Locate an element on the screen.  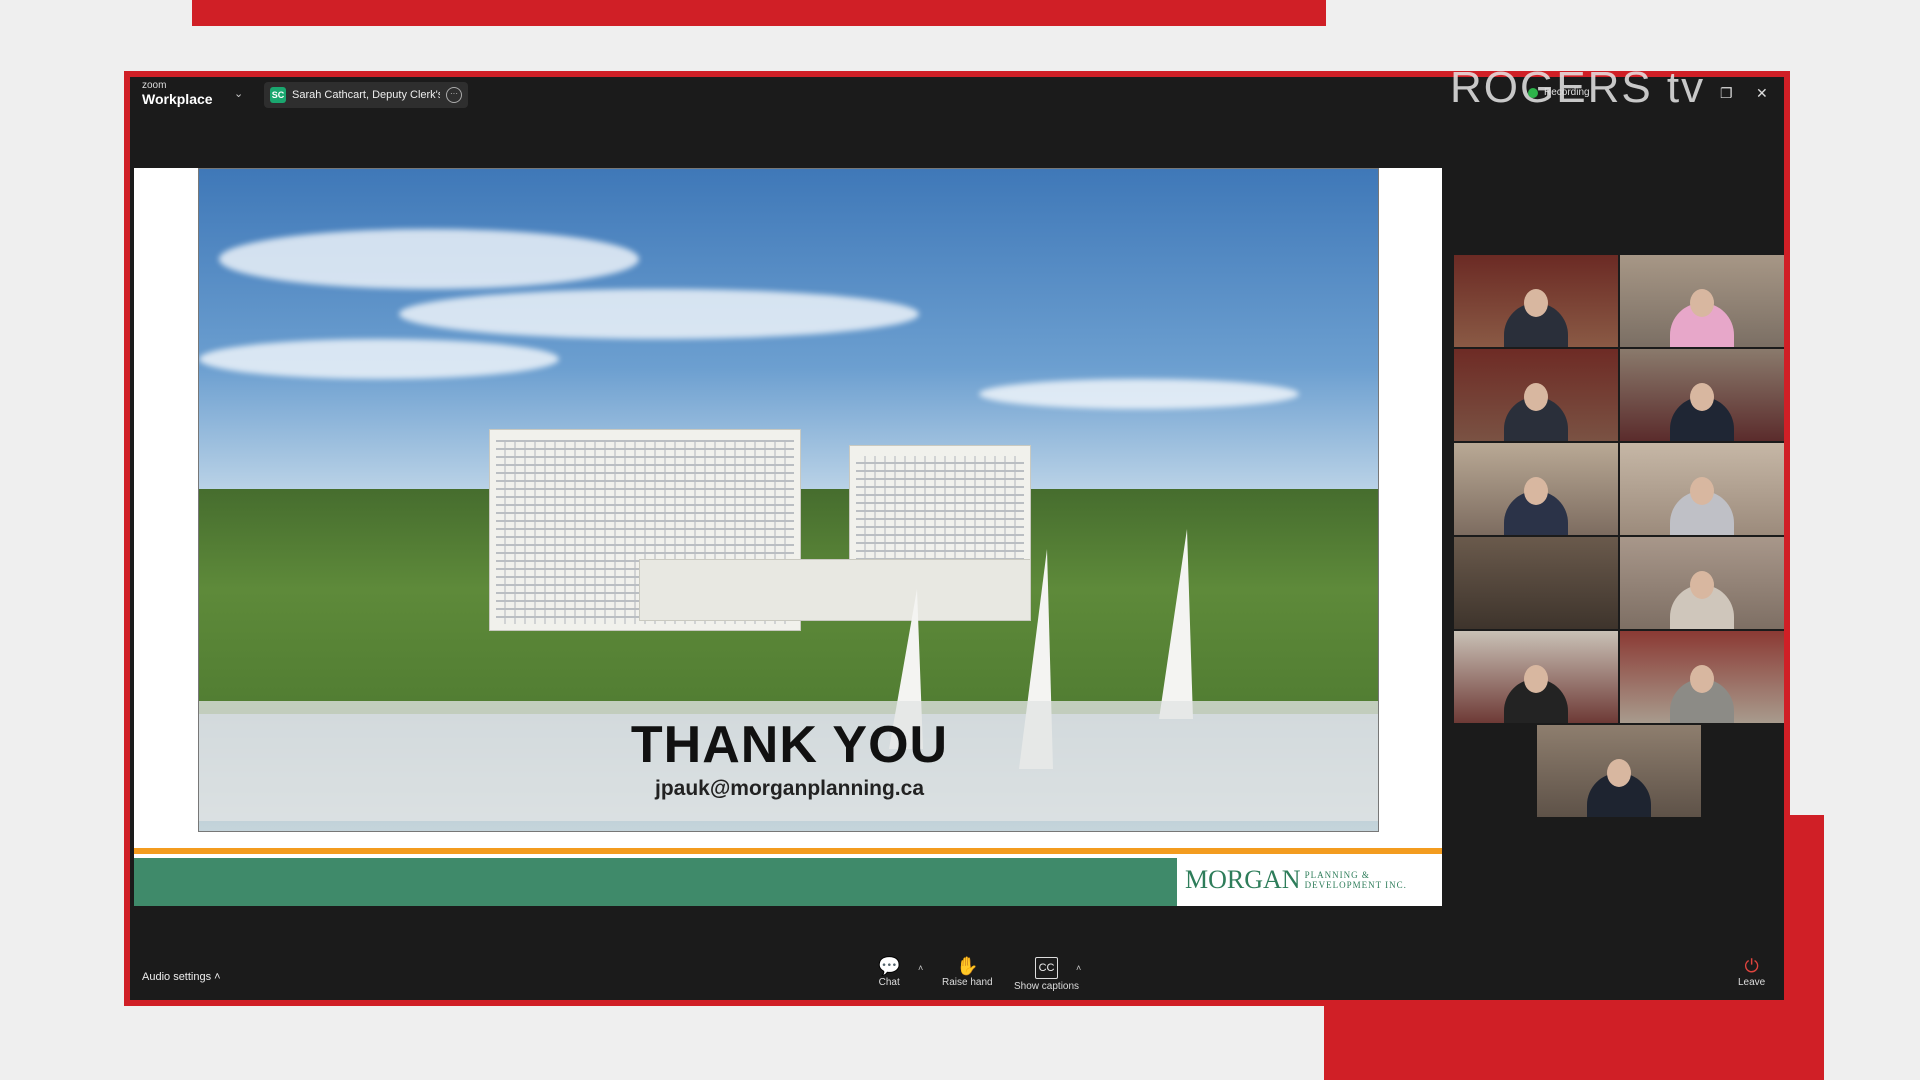
logo-small-text: zoom is located at coordinates (154, 85).